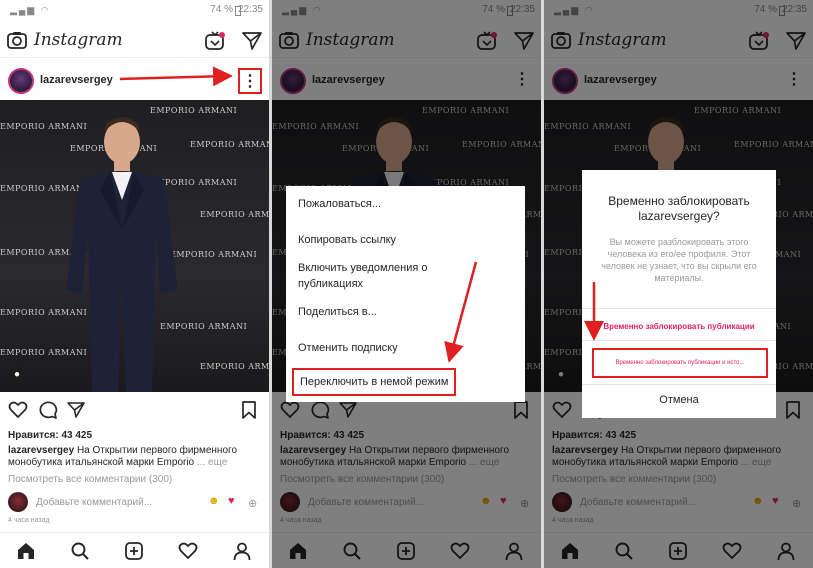 The image size is (813, 568). Describe the element at coordinates (17, 40) in the screenshot. I see `camera-icon` at that location.